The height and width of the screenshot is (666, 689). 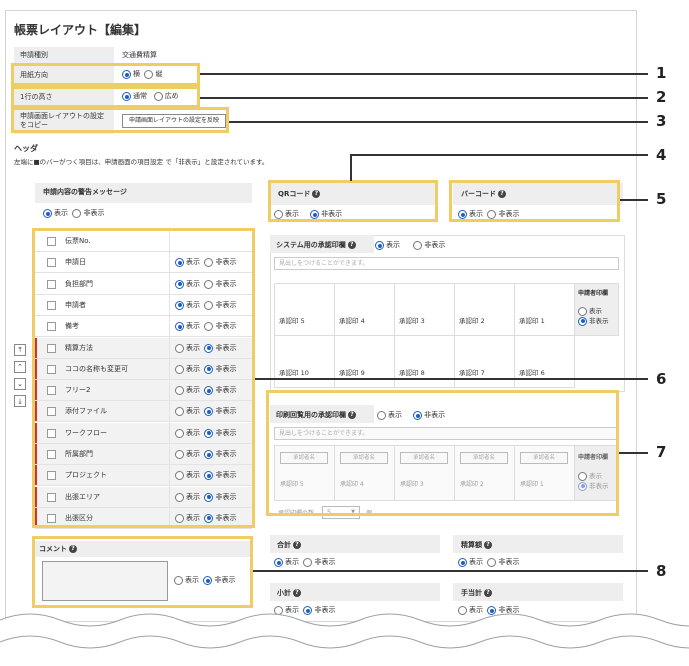 What do you see at coordinates (73, 214) in the screenshot?
I see `warning-message-radio: 表示 非表示` at bounding box center [73, 214].